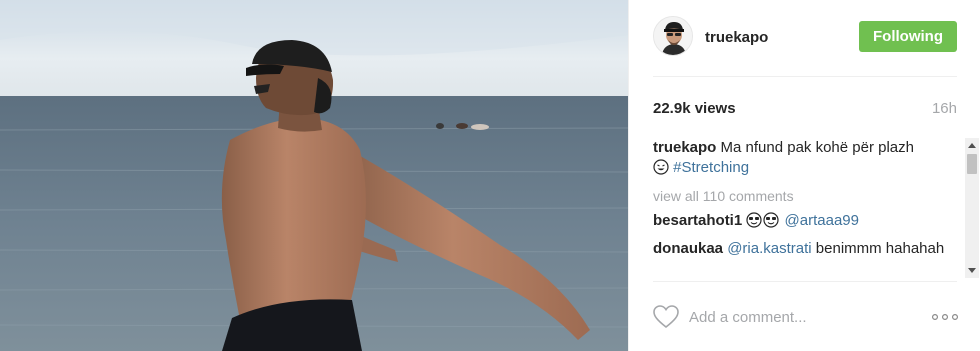 The image size is (980, 351). What do you see at coordinates (661, 170) in the screenshot?
I see `grinning-face-emoji-icon` at bounding box center [661, 170].